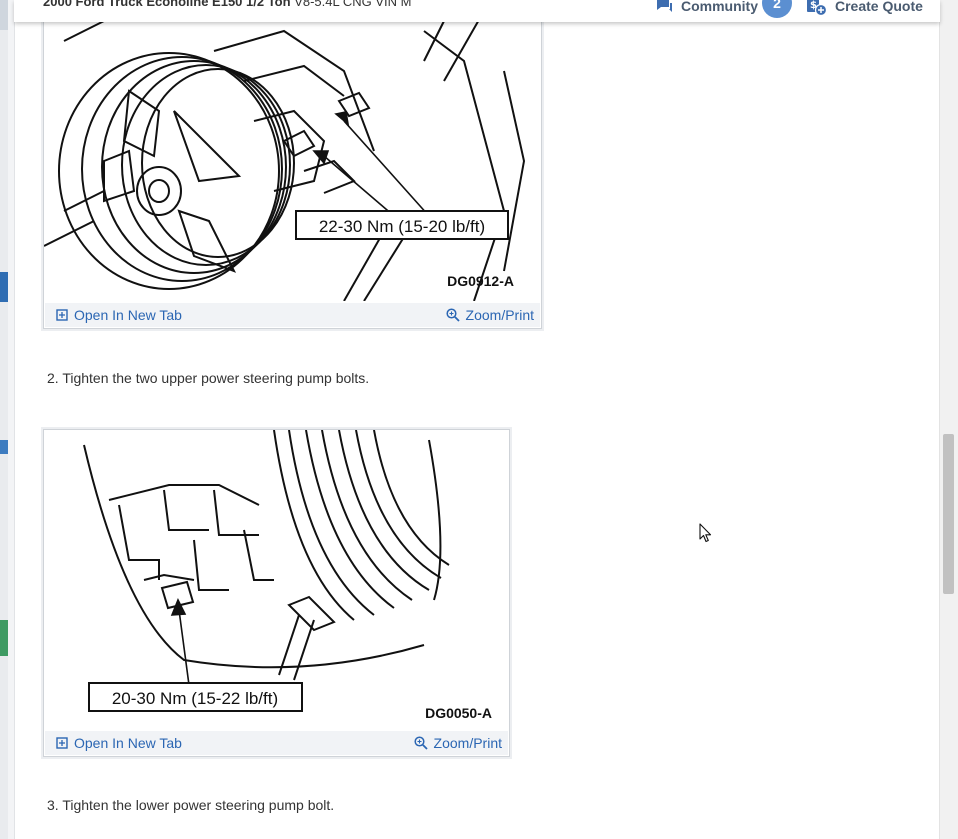 This screenshot has width=958, height=839. I want to click on community-count-badge: 2, so click(777, 9).